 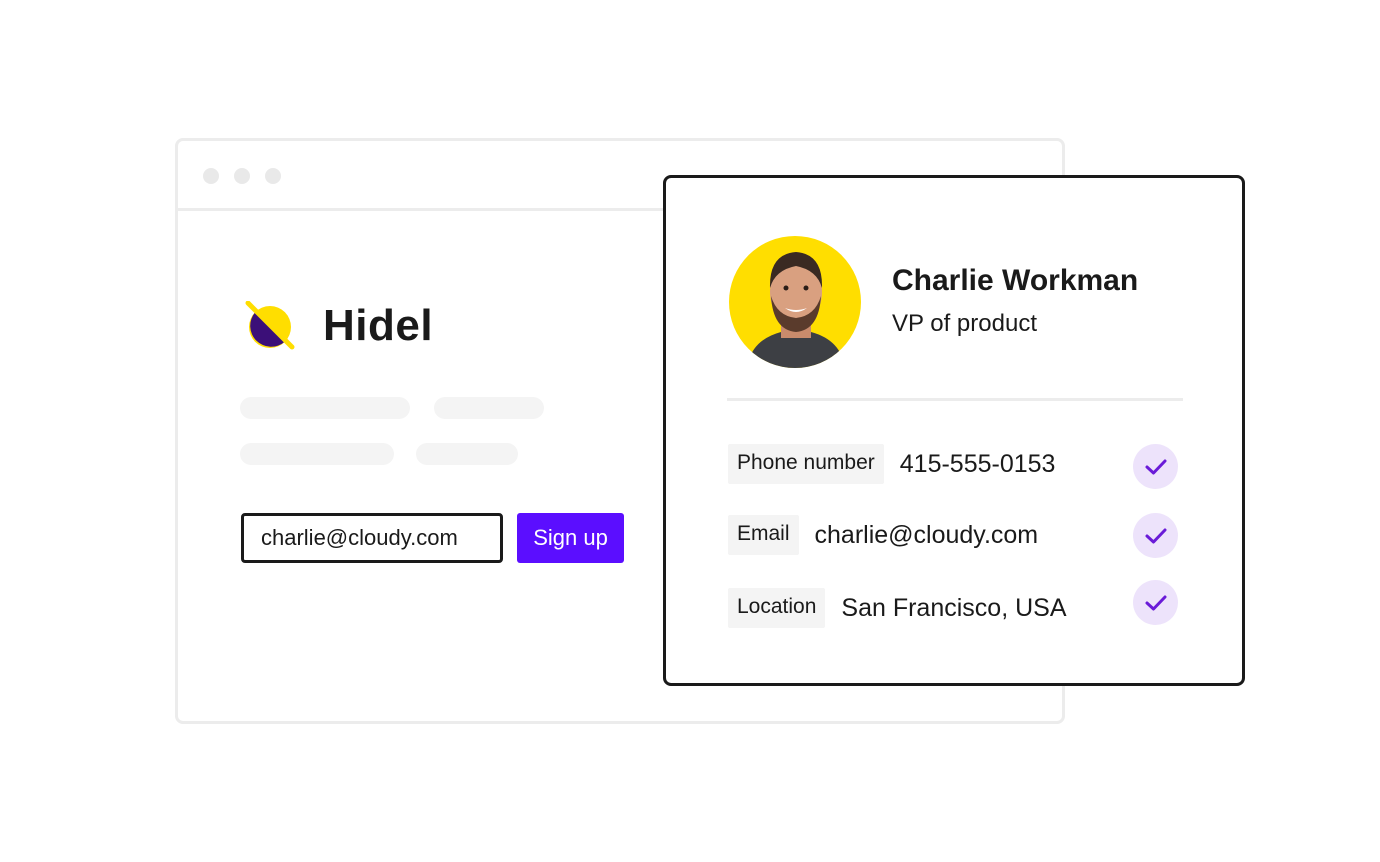 I want to click on field-value: San Francisco, USA, so click(x=954, y=607).